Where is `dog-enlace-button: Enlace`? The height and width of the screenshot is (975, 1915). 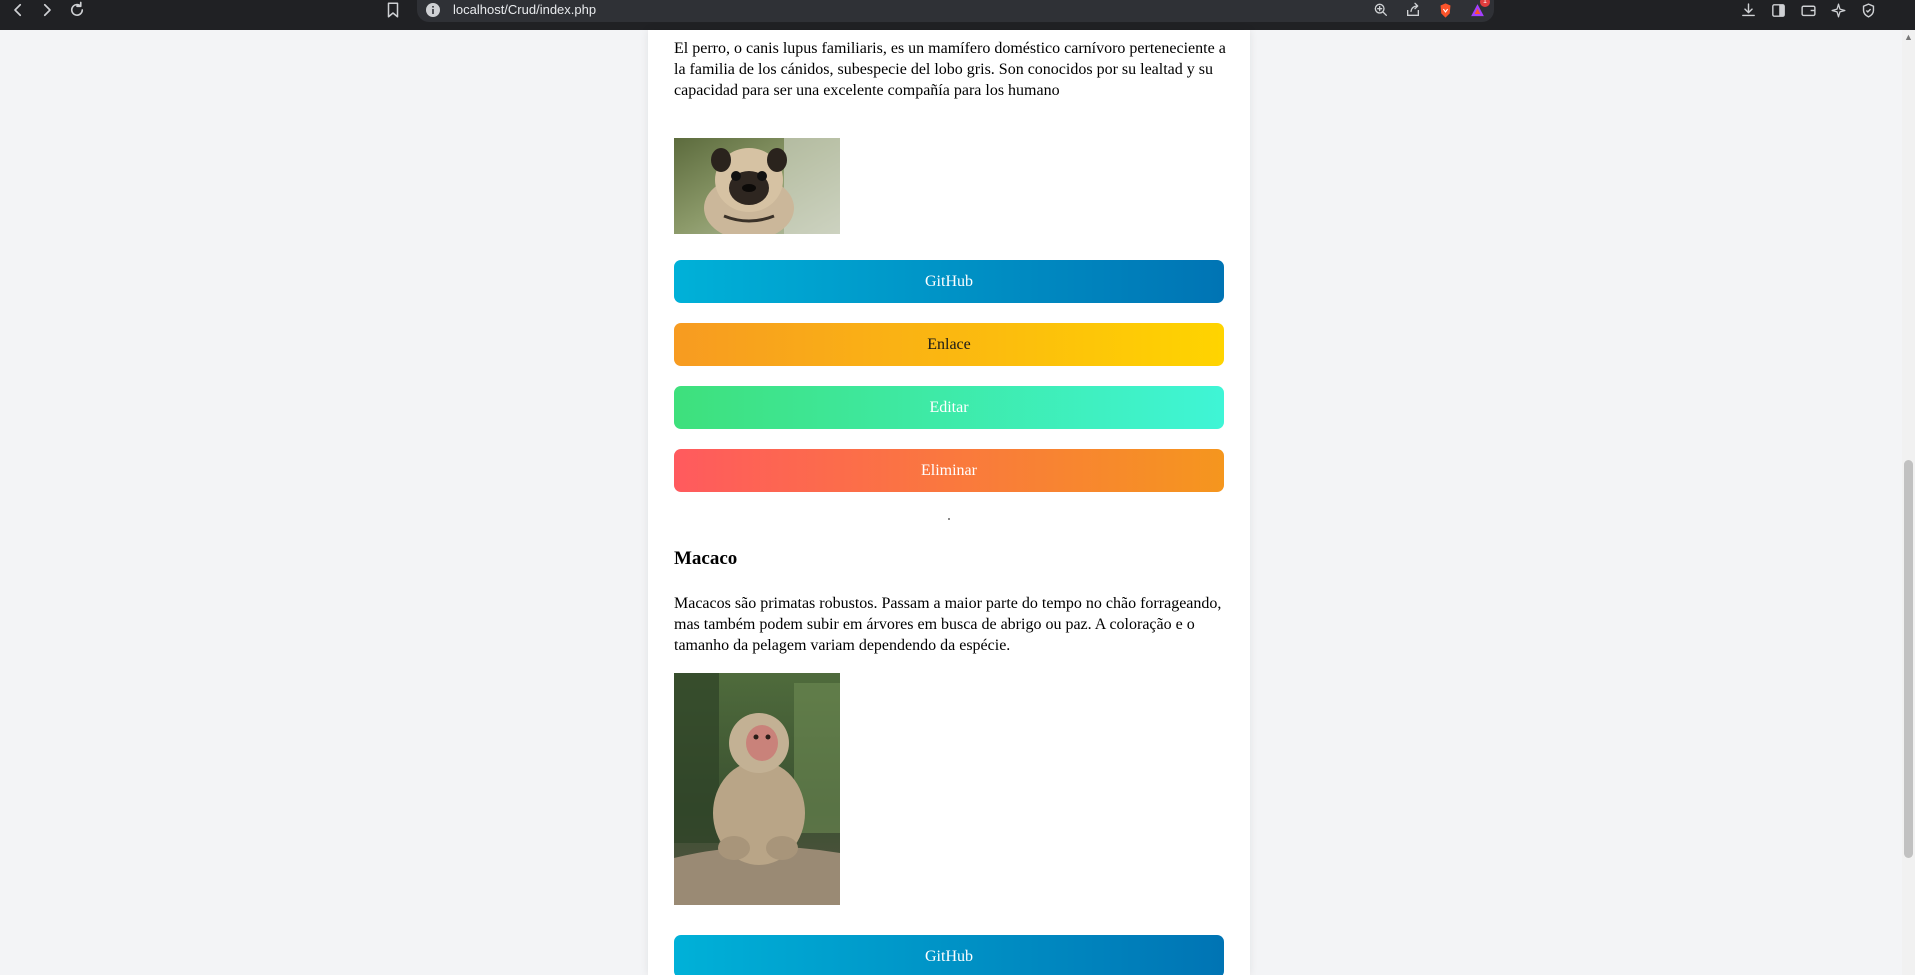 dog-enlace-button: Enlace is located at coordinates (949, 344).